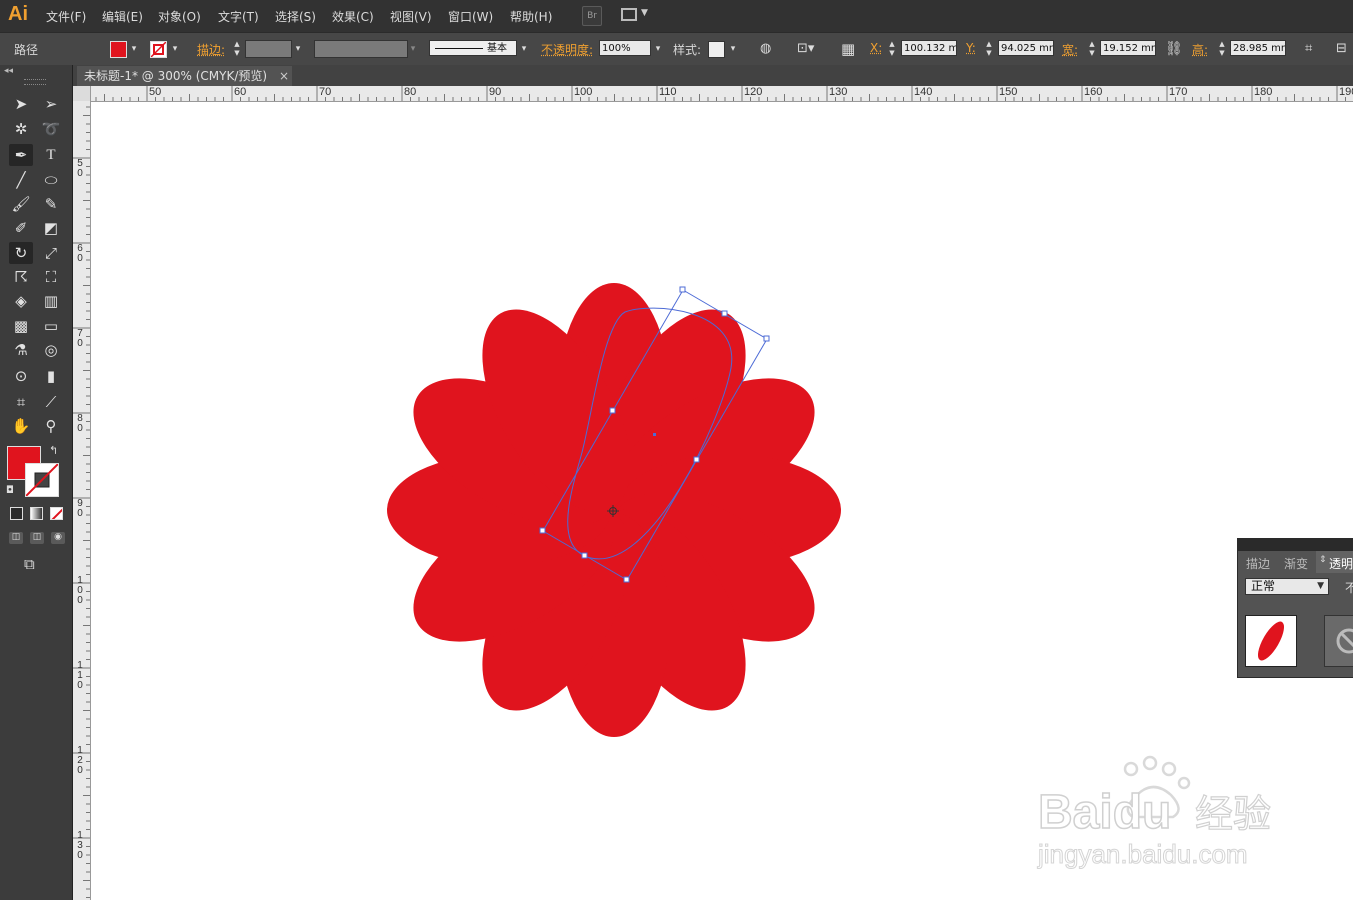  Describe the element at coordinates (16, 538) in the screenshot. I see `draw-normal-icon: ◫` at that location.